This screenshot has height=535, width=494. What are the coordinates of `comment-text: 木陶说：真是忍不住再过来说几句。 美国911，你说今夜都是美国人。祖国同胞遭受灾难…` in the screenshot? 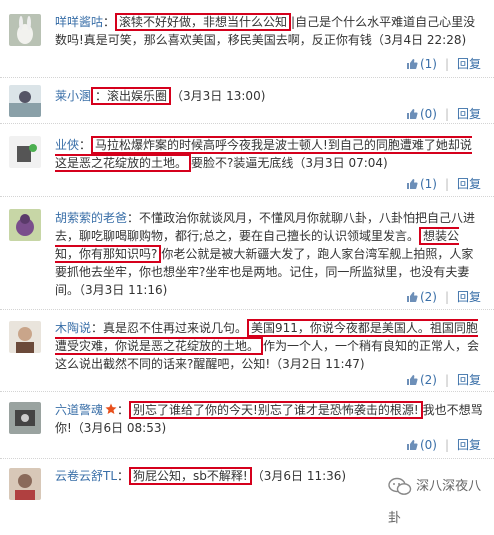 It's located at (267, 345).